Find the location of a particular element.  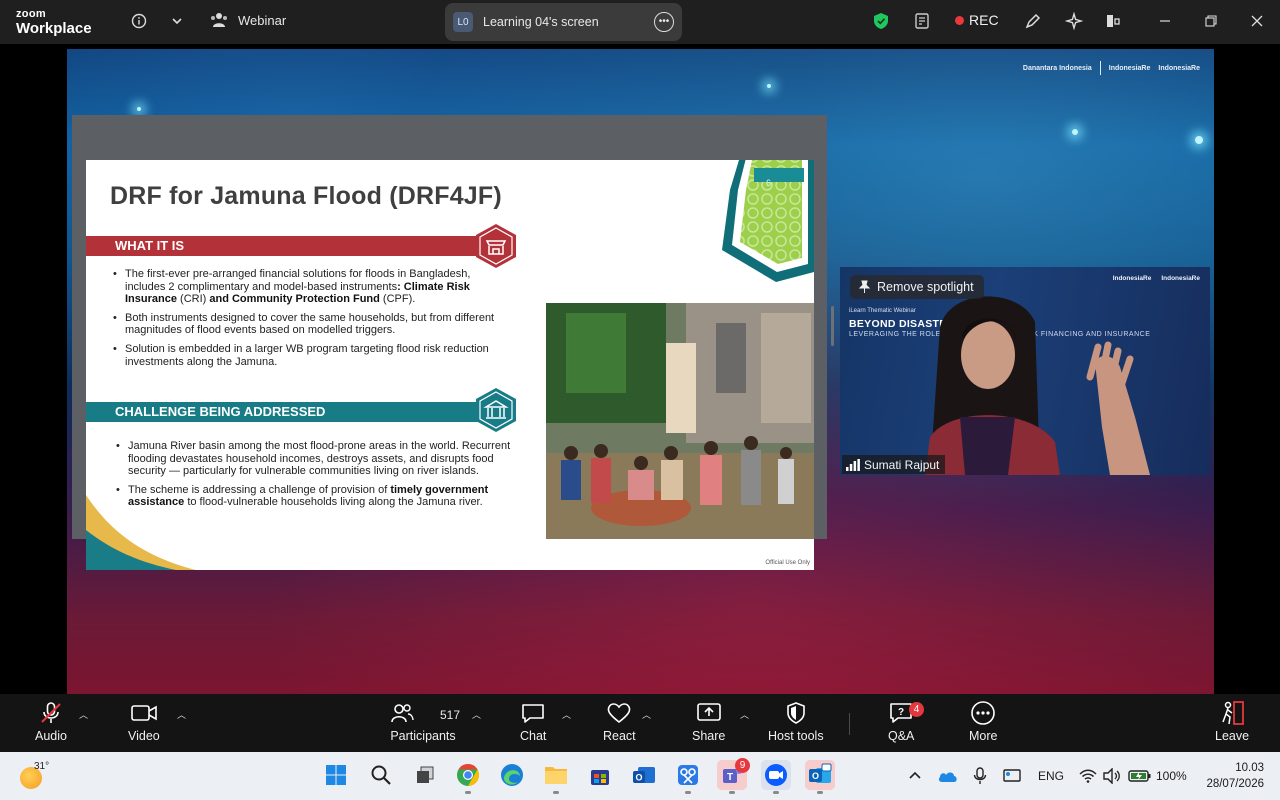

cloud-icon is located at coordinates (947, 777).